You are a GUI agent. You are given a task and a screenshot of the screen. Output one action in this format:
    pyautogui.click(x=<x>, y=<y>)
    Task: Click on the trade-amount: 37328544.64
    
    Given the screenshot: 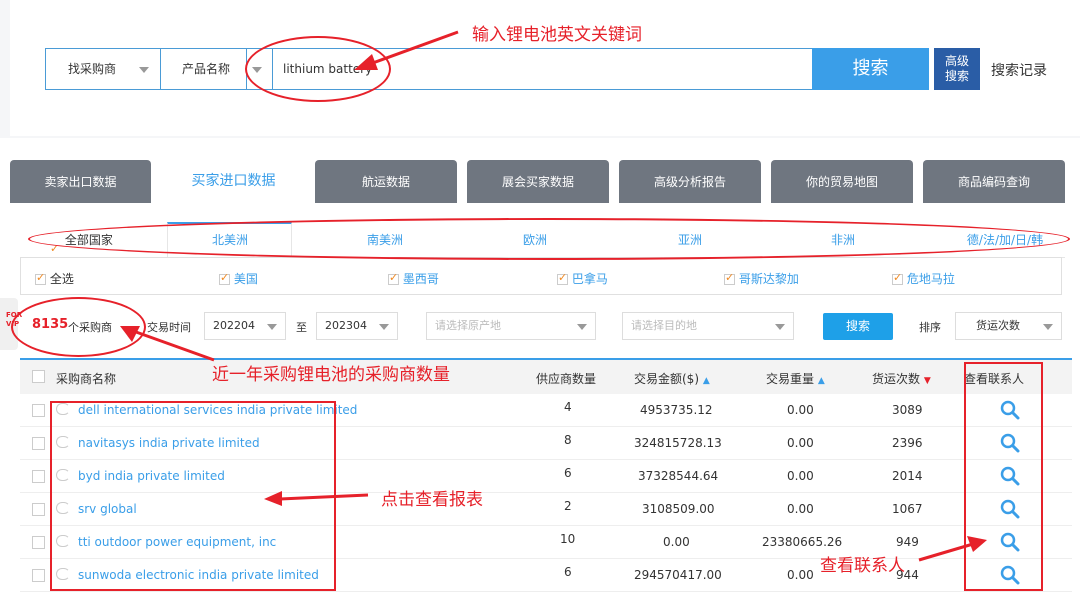 What is the action you would take?
    pyautogui.click(x=678, y=476)
    